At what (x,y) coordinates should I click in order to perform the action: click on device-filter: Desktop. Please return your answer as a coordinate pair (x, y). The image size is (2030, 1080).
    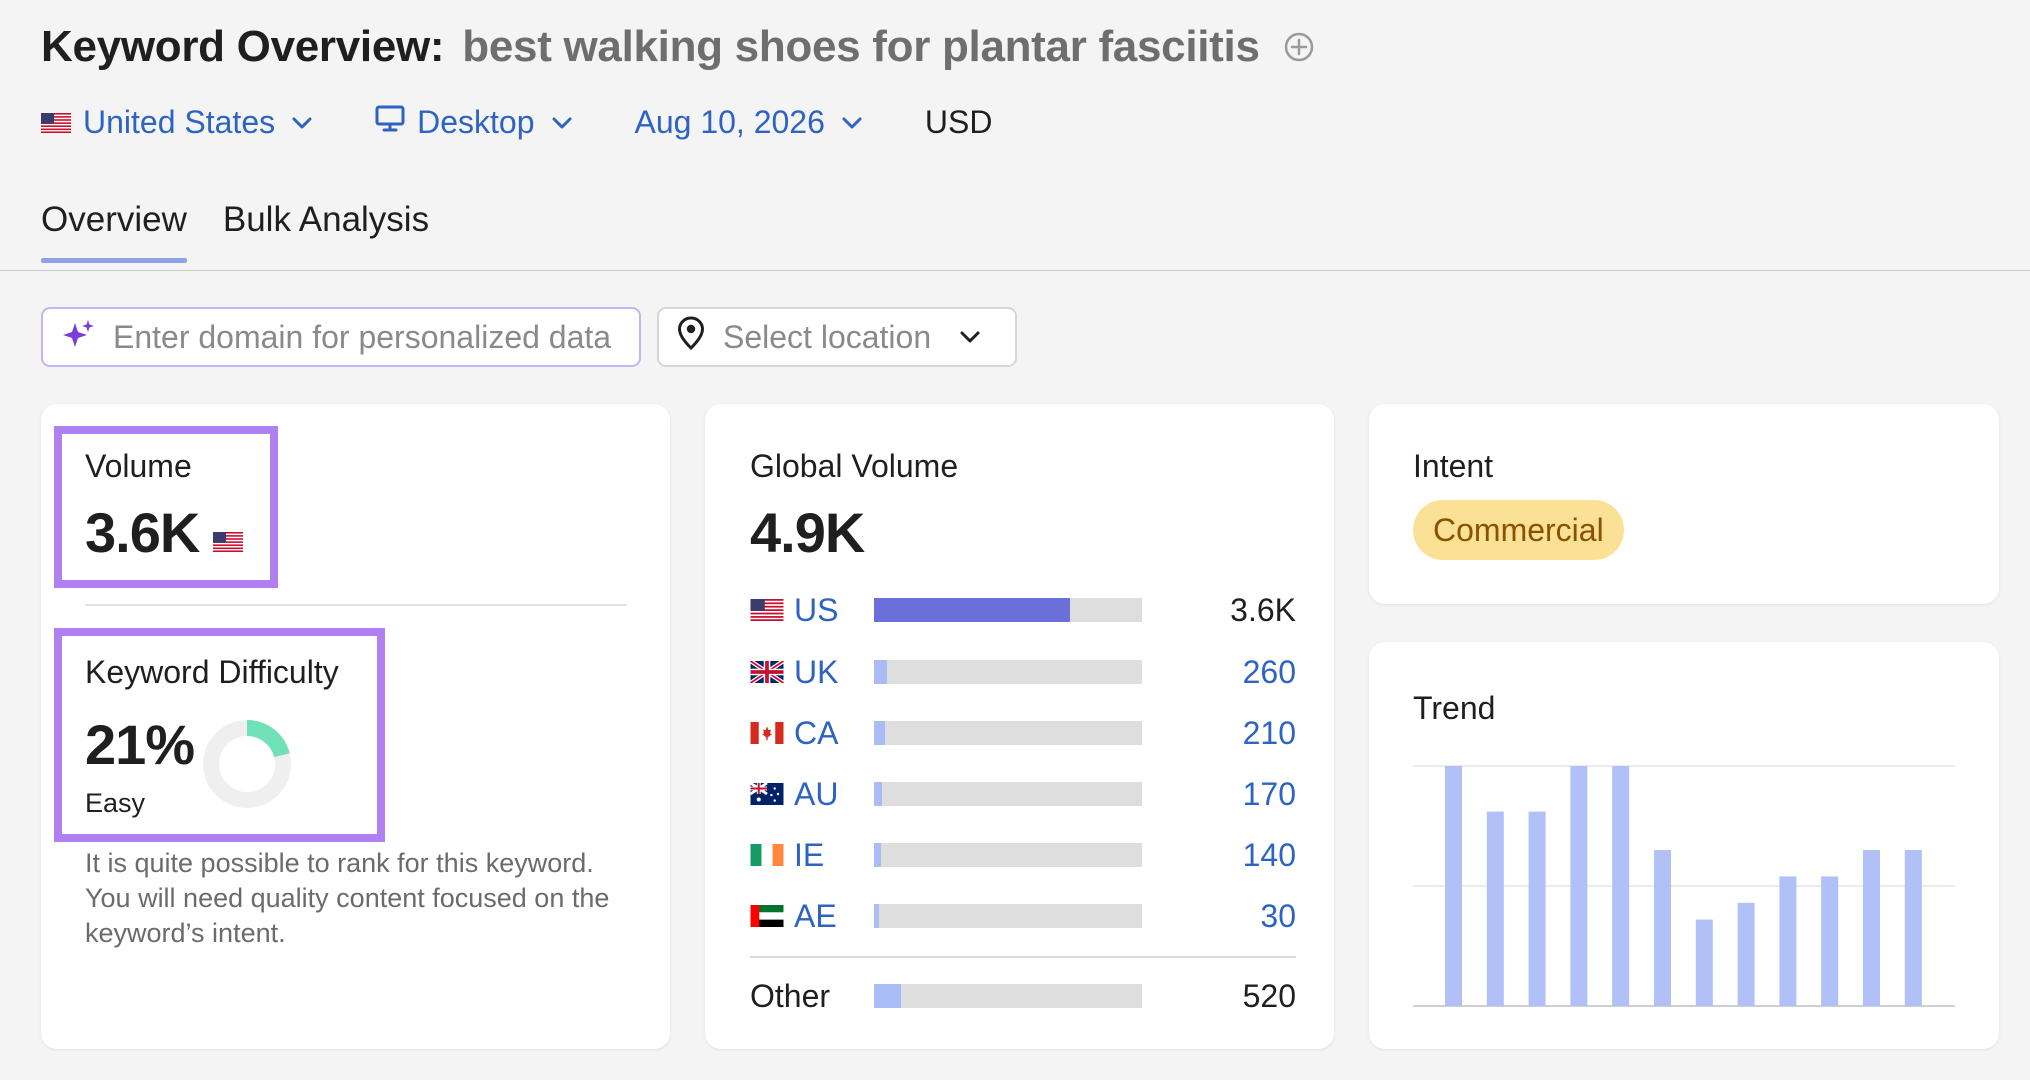
    Looking at the image, I should click on (473, 122).